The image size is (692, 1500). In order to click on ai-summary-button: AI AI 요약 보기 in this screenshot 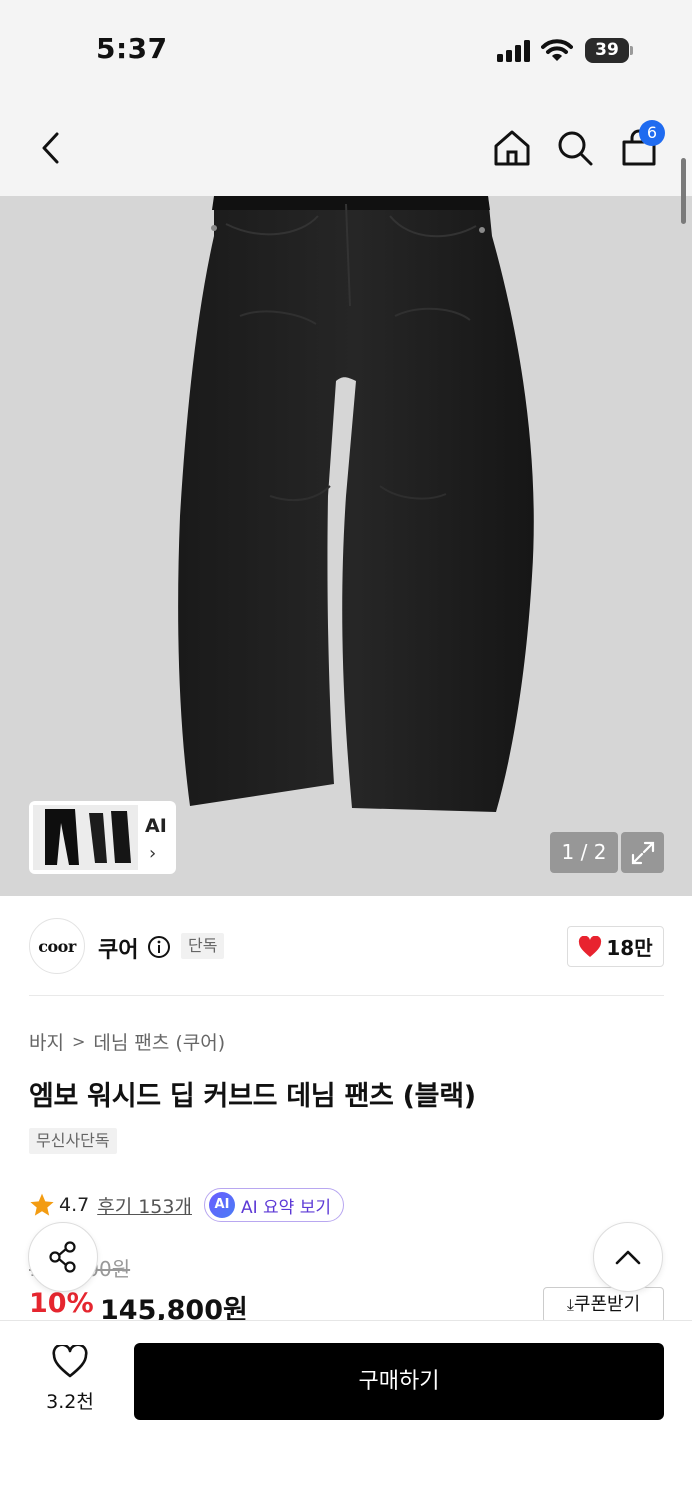, I will do `click(273, 1205)`.